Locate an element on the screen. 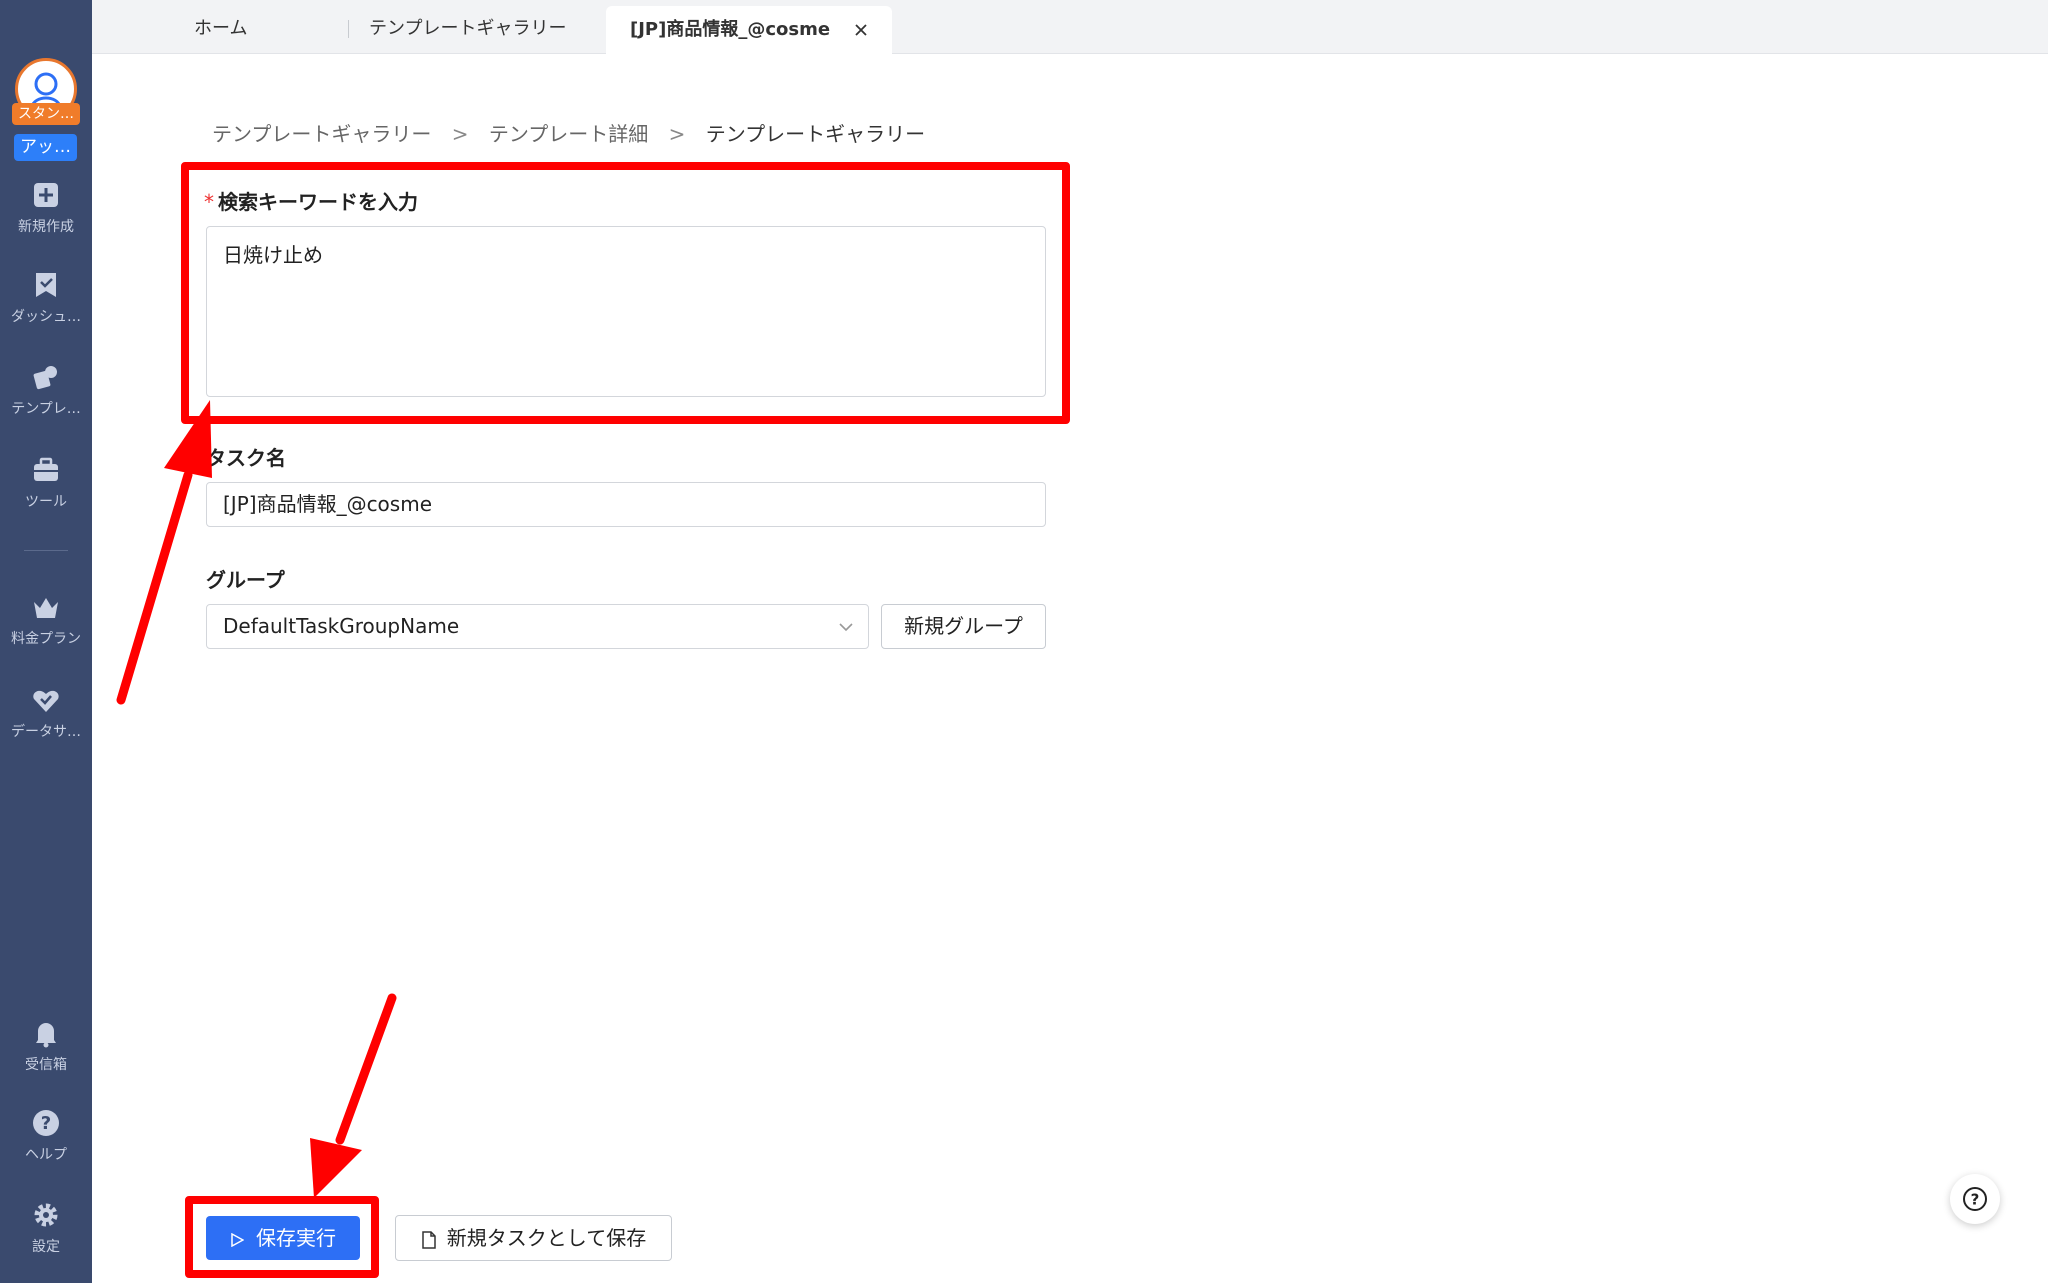 Image resolution: width=2048 pixels, height=1283 pixels. sidebar-item-label: 料金プラン is located at coordinates (46, 639).